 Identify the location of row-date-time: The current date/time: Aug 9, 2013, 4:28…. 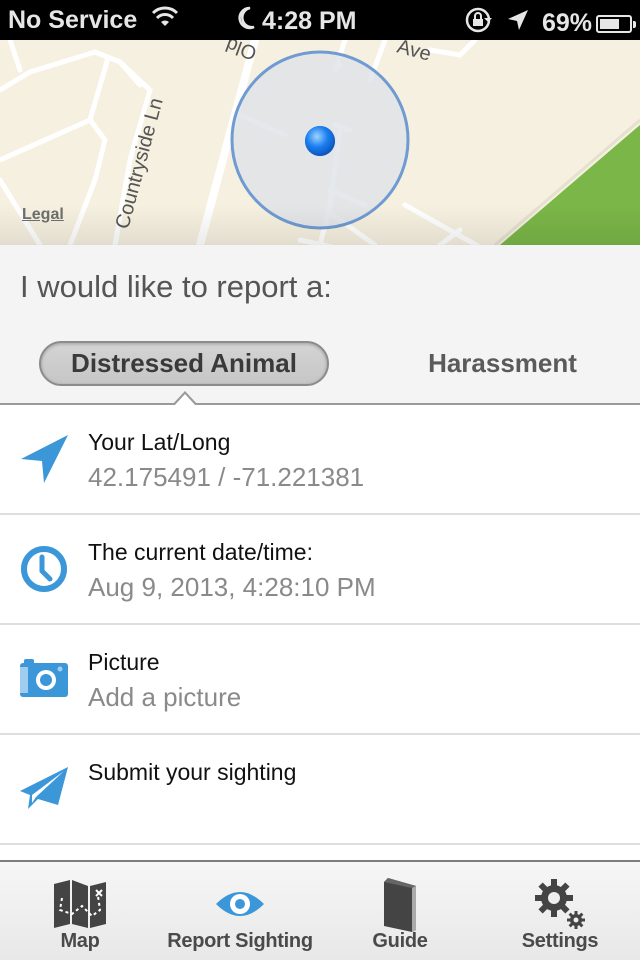
(320, 570).